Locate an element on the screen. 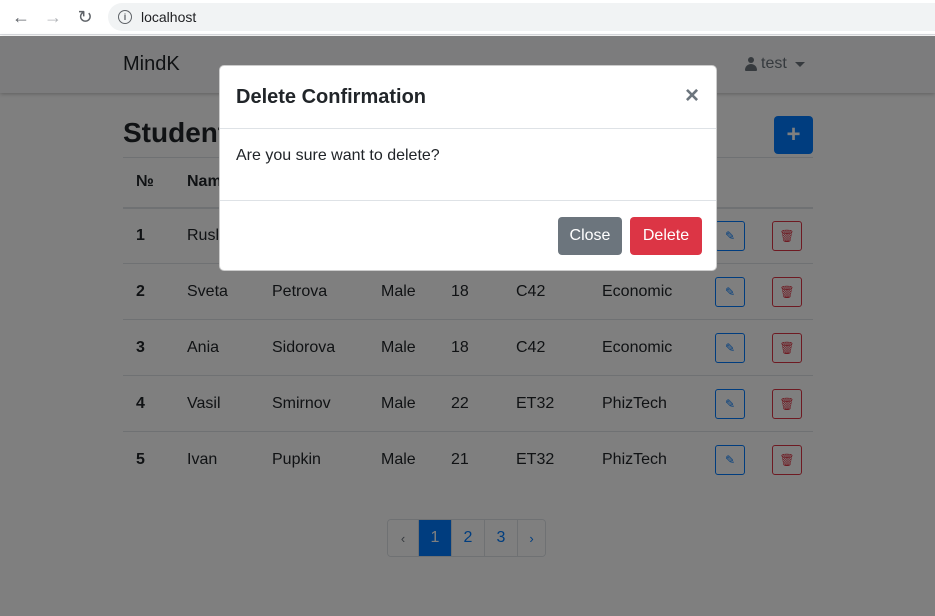  address-bar: i localhost is located at coordinates (521, 17).